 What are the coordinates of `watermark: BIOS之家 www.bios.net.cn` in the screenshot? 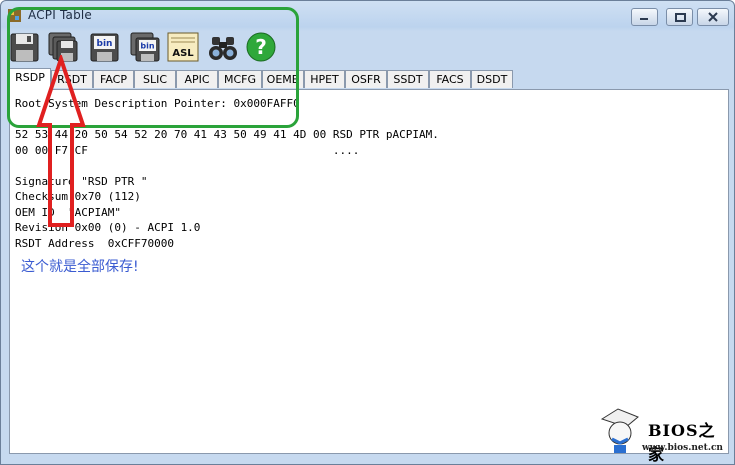 It's located at (663, 434).